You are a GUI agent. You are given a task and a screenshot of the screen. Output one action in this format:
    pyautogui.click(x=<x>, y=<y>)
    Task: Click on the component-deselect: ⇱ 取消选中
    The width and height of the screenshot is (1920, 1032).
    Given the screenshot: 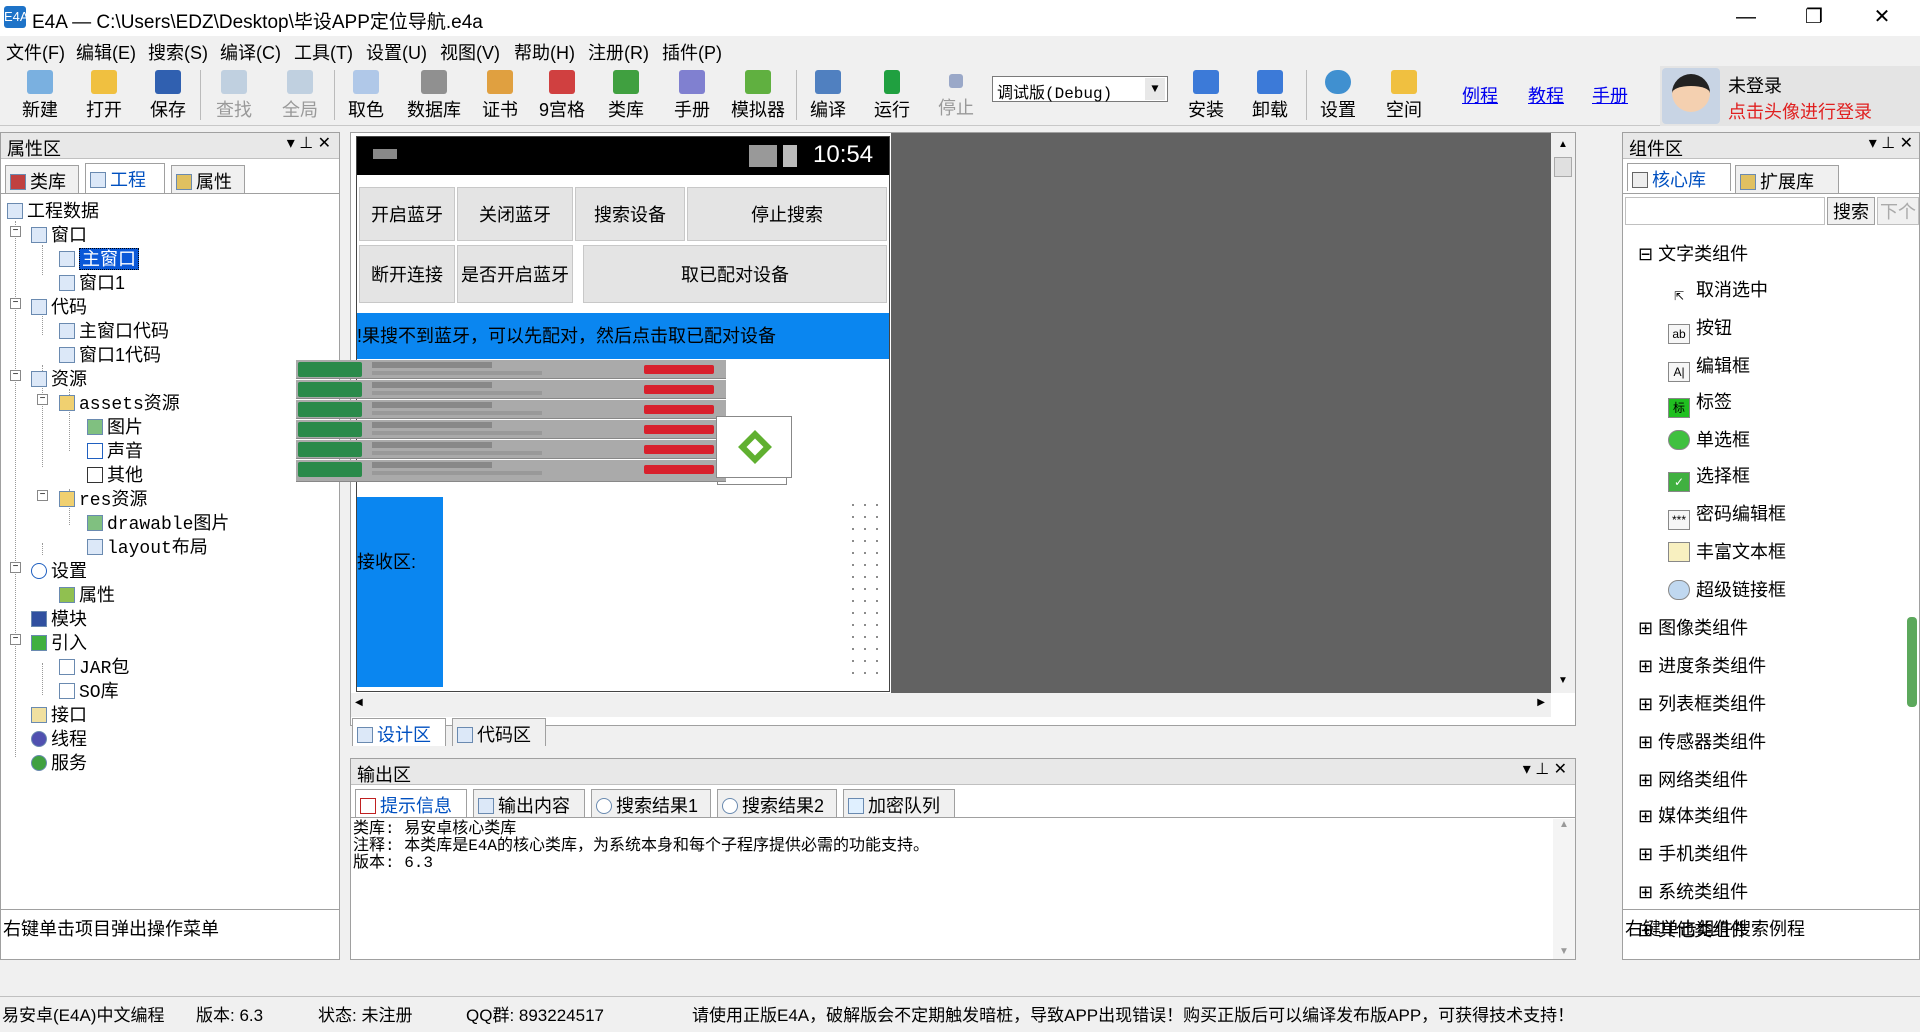 What is the action you would take?
    pyautogui.click(x=1718, y=291)
    